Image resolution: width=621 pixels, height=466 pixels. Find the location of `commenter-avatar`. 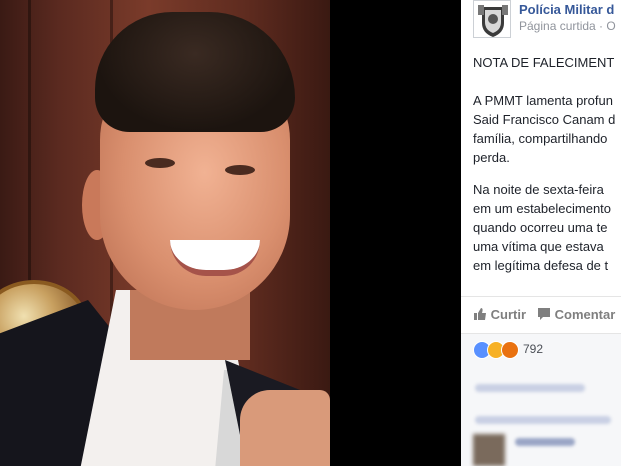

commenter-avatar is located at coordinates (489, 450).